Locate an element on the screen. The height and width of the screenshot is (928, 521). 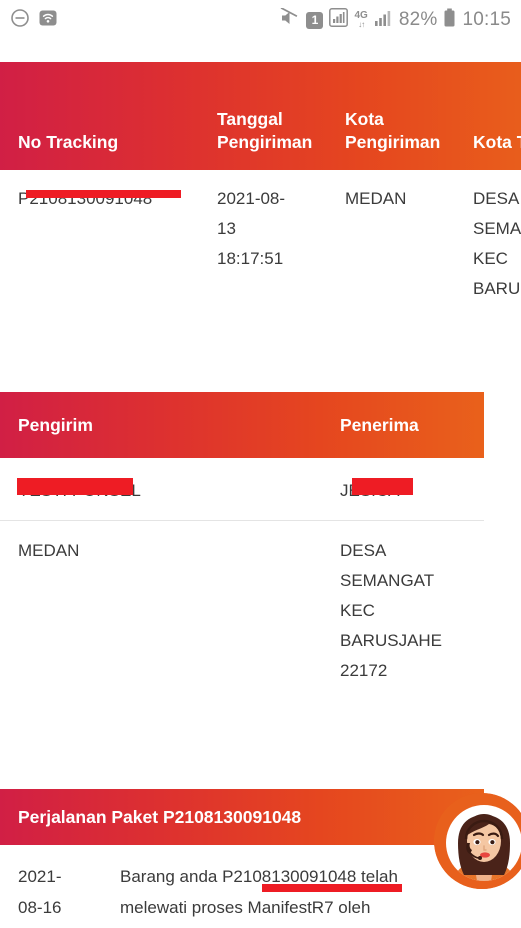
status-bar-left-icons is located at coordinates (34, 20).